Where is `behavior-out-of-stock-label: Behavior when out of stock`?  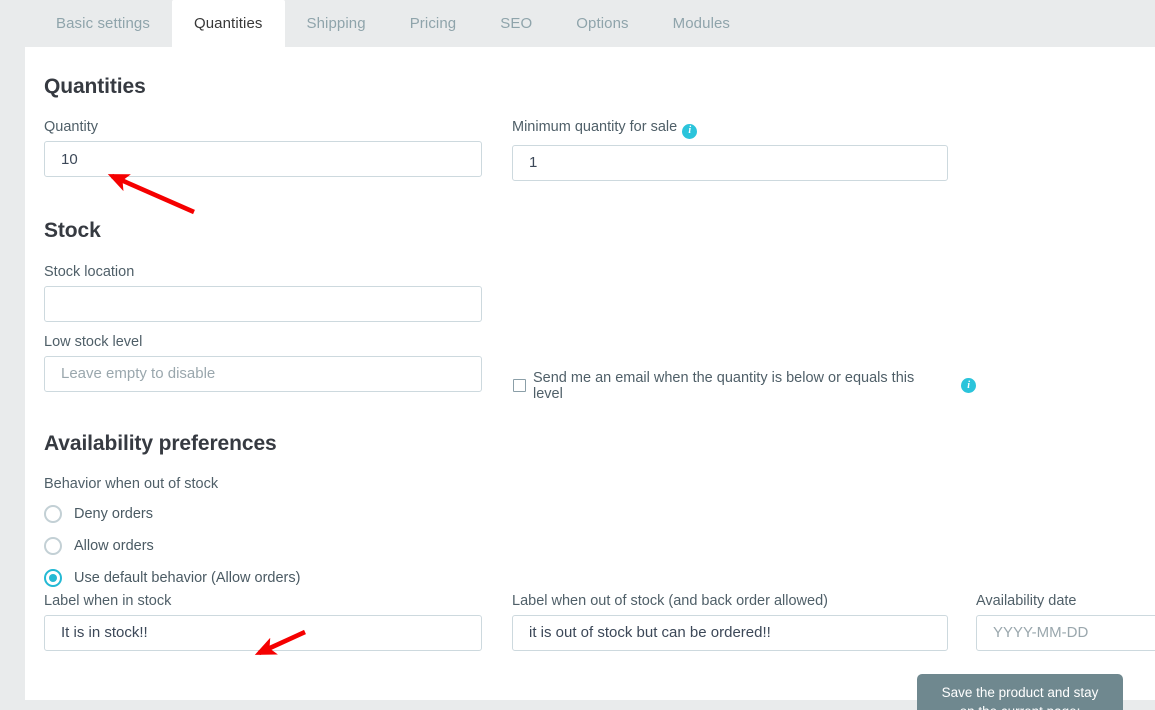
behavior-out-of-stock-label: Behavior when out of stock is located at coordinates (131, 483).